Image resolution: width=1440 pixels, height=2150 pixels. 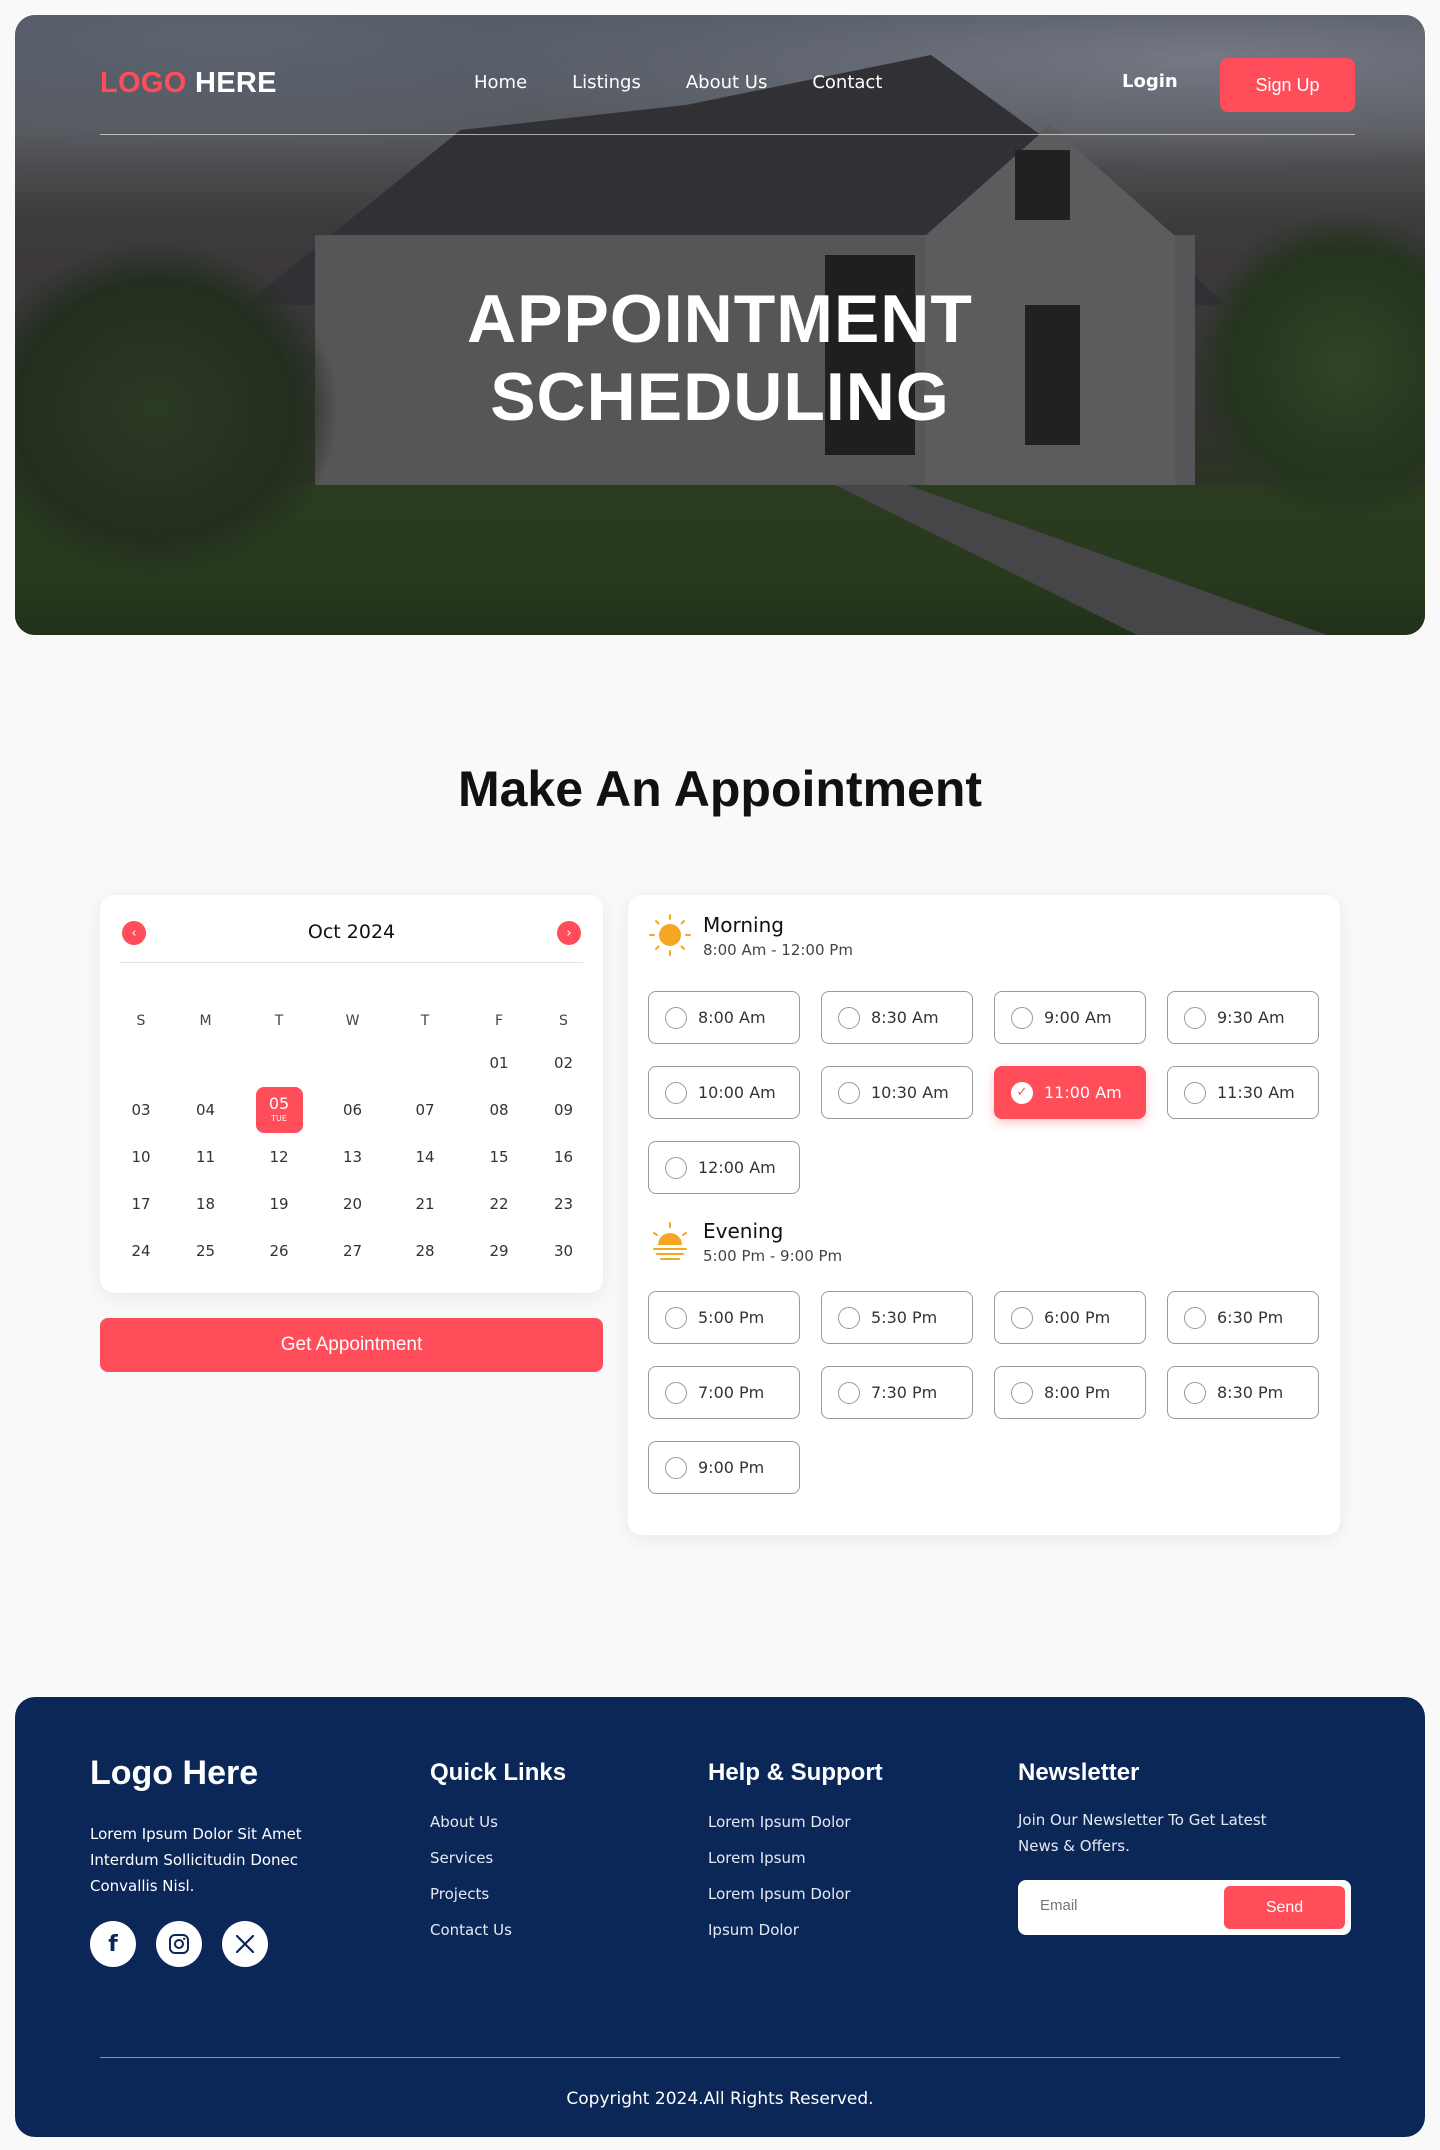 I want to click on footer-logo: Logo Here, so click(x=174, y=1773).